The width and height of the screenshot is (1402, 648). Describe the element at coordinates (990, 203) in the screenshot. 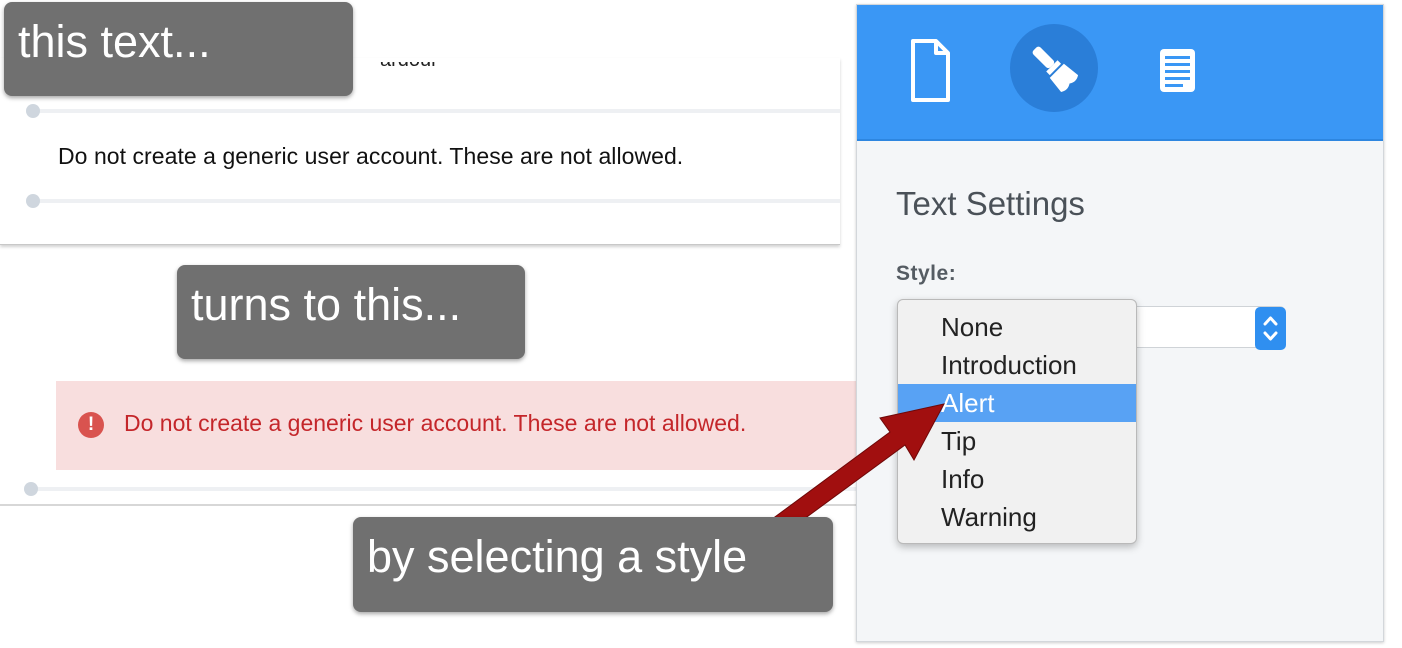

I see `panel-title: Text Settings` at that location.